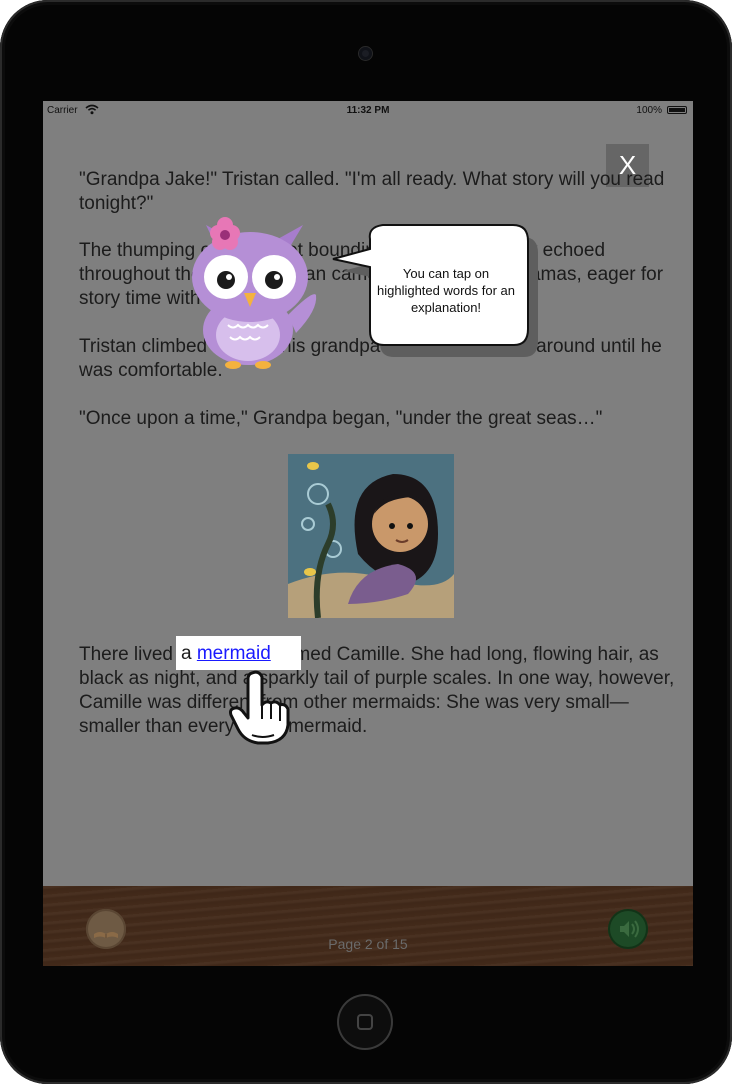 The image size is (732, 1084). I want to click on speaker-icon, so click(629, 929).